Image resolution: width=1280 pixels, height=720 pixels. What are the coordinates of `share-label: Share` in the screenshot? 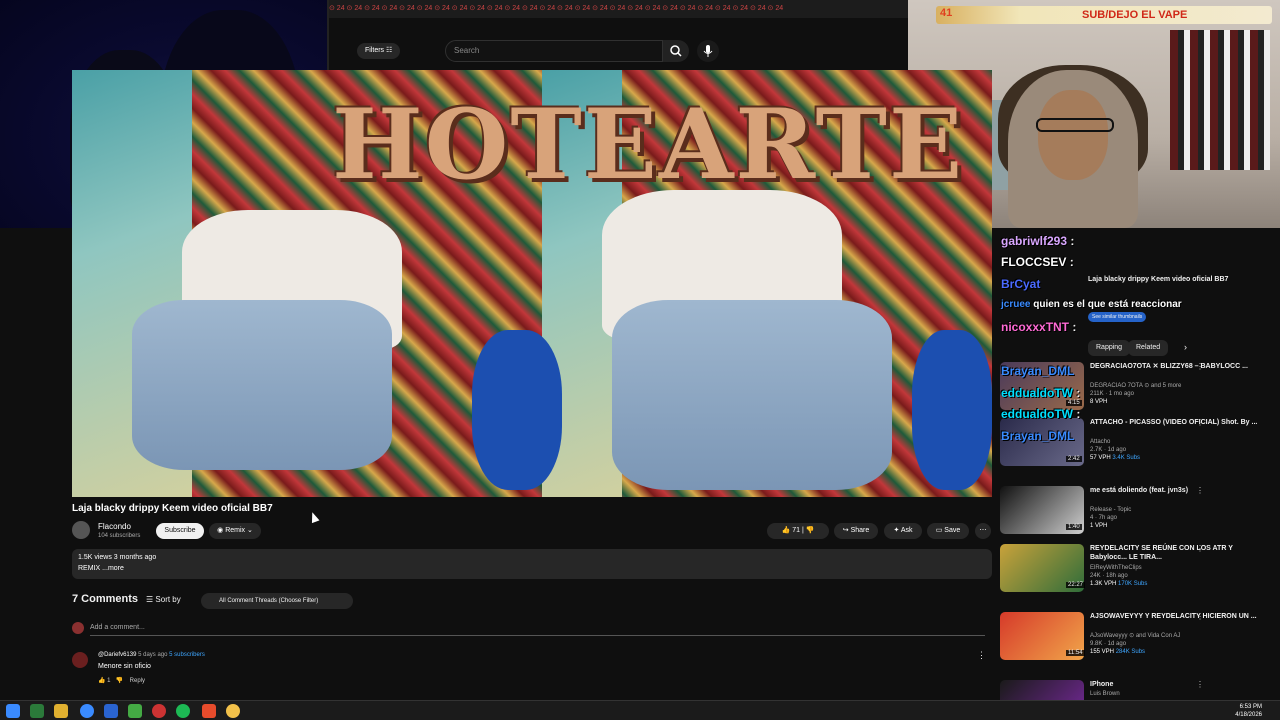 It's located at (860, 530).